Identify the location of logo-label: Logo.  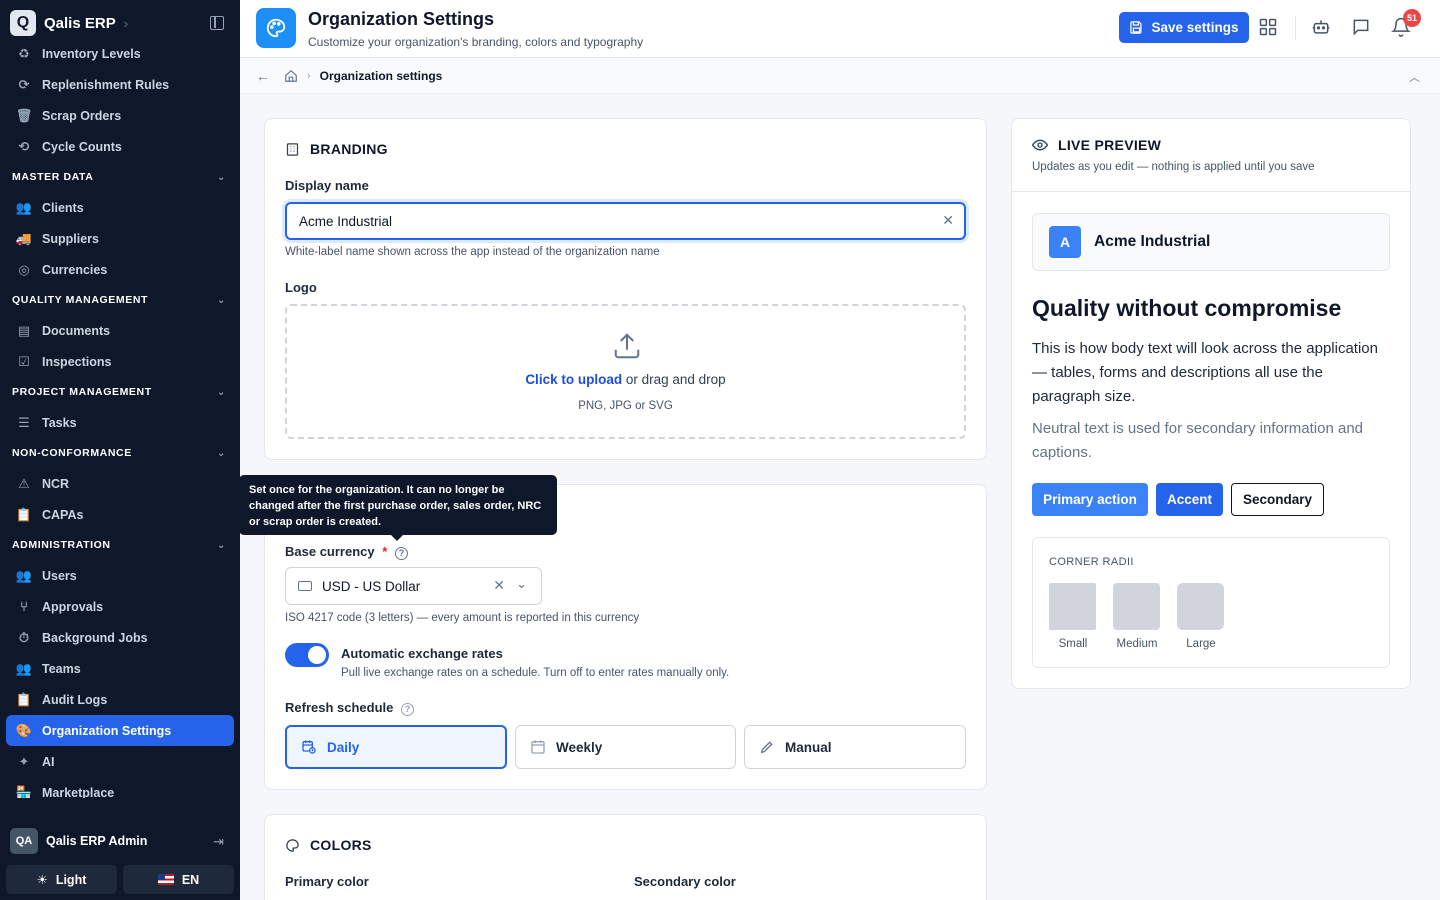
(301, 287).